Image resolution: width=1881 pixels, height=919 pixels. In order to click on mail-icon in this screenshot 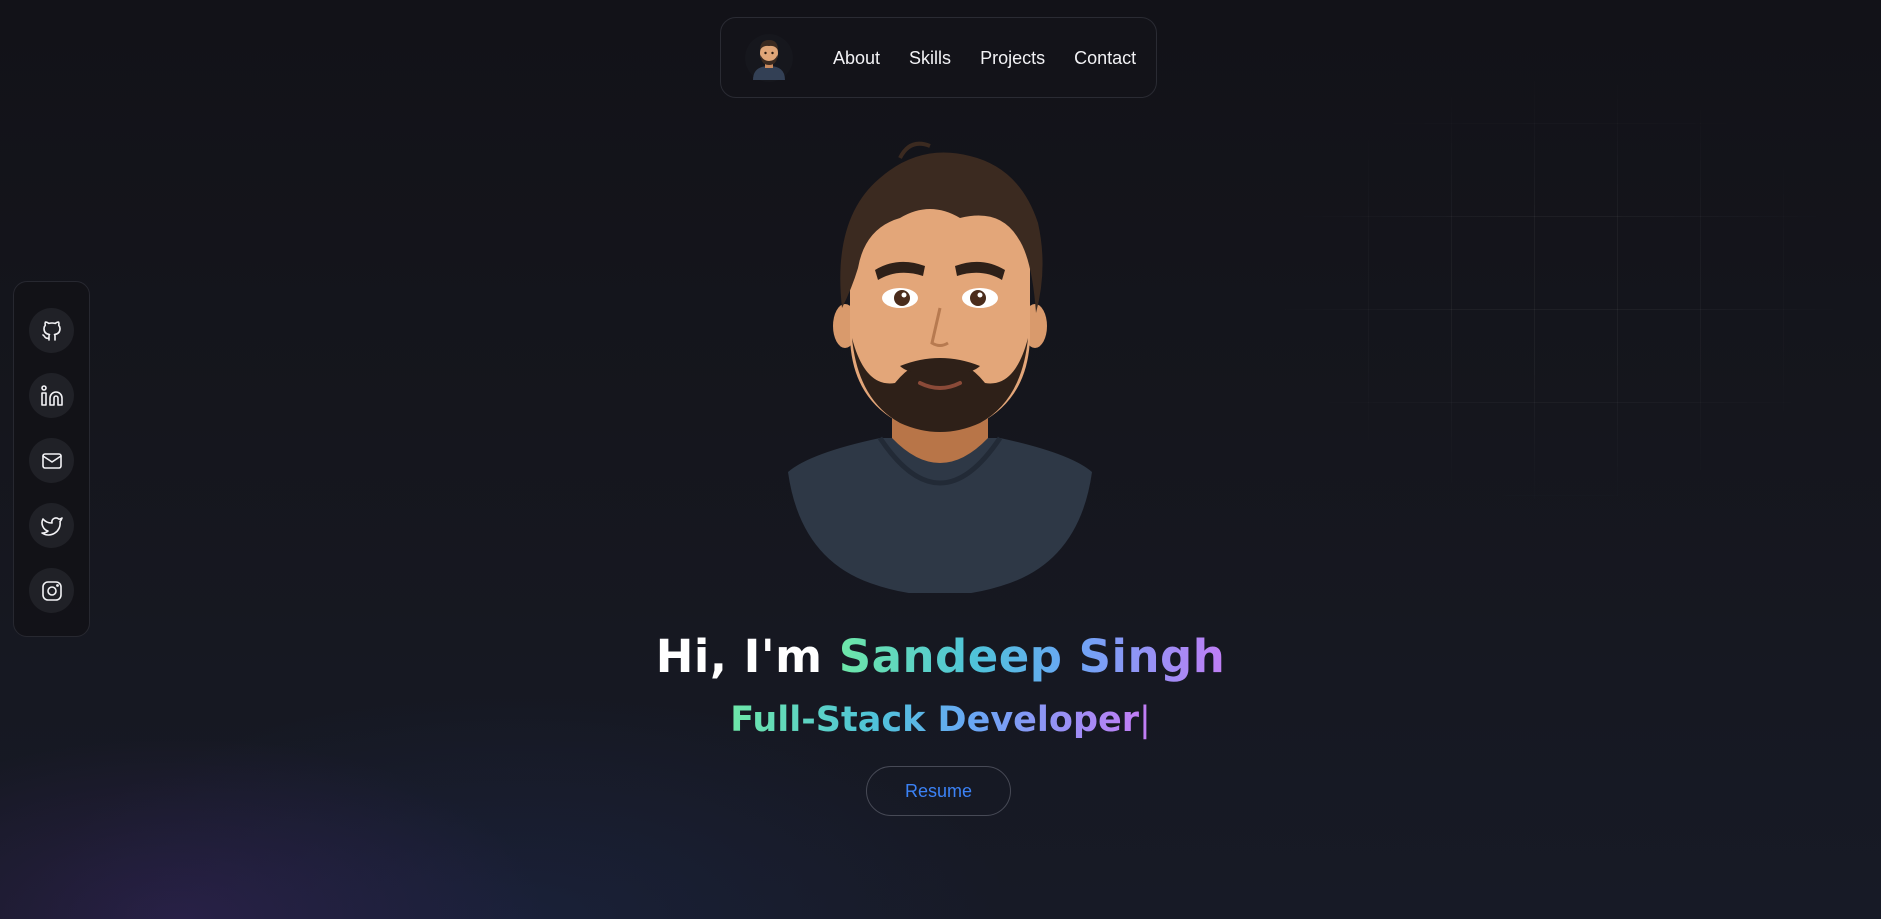, I will do `click(51, 460)`.